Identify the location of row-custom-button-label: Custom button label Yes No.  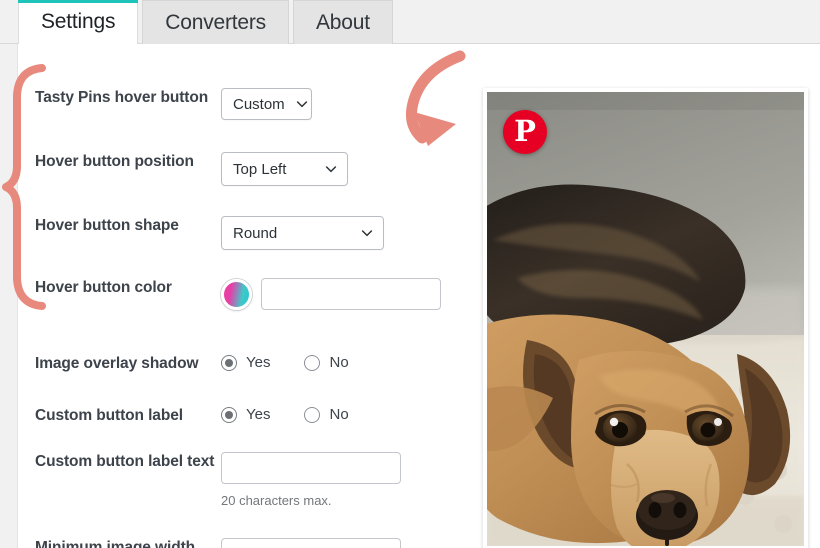
(244, 415).